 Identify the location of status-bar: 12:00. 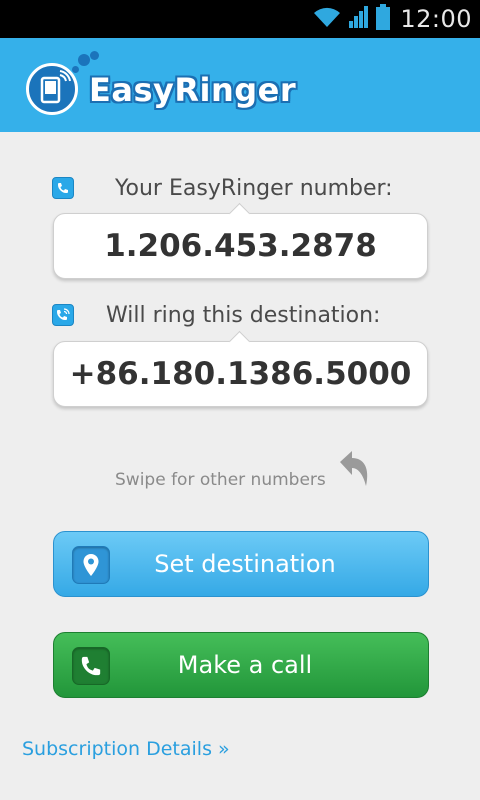
(240, 19).